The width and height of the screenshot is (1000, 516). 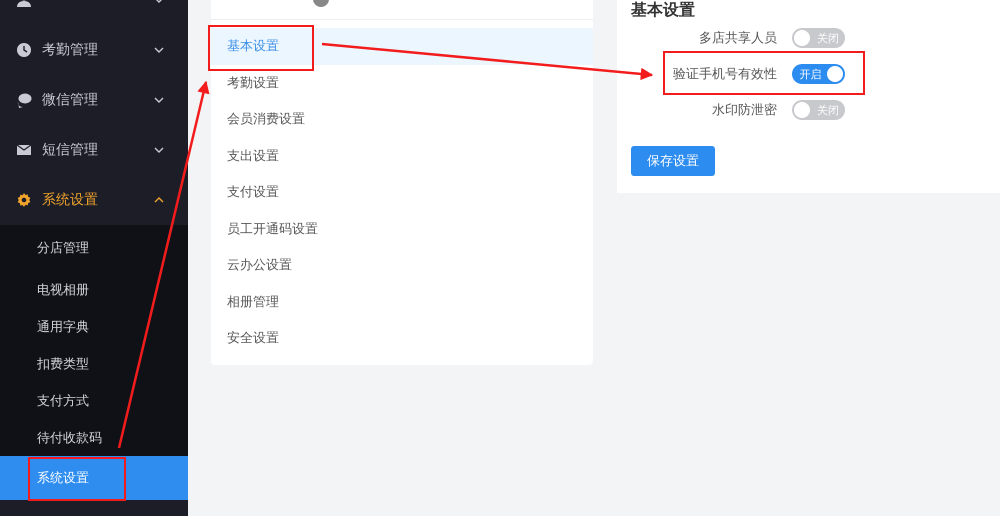 What do you see at coordinates (402, 156) in the screenshot?
I see `menu-item: 支出设置` at bounding box center [402, 156].